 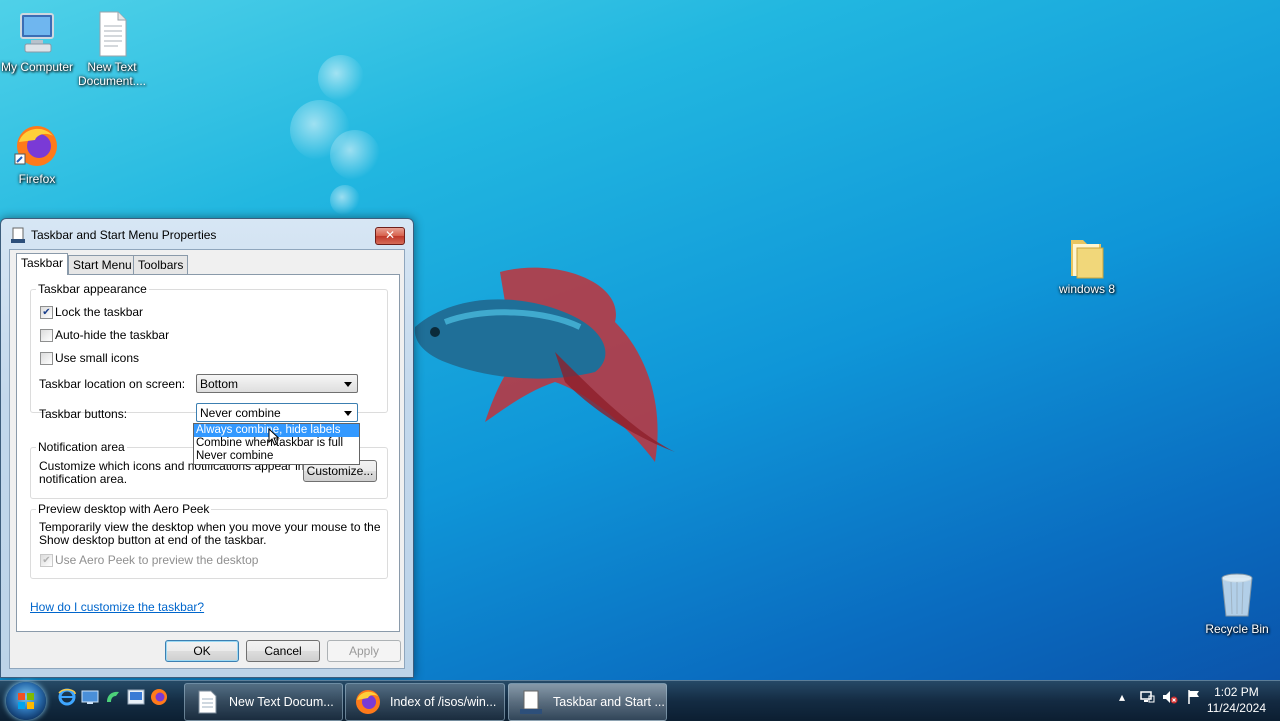 I want to click on show-hidden-icons-icon: ▴, so click(x=1122, y=697).